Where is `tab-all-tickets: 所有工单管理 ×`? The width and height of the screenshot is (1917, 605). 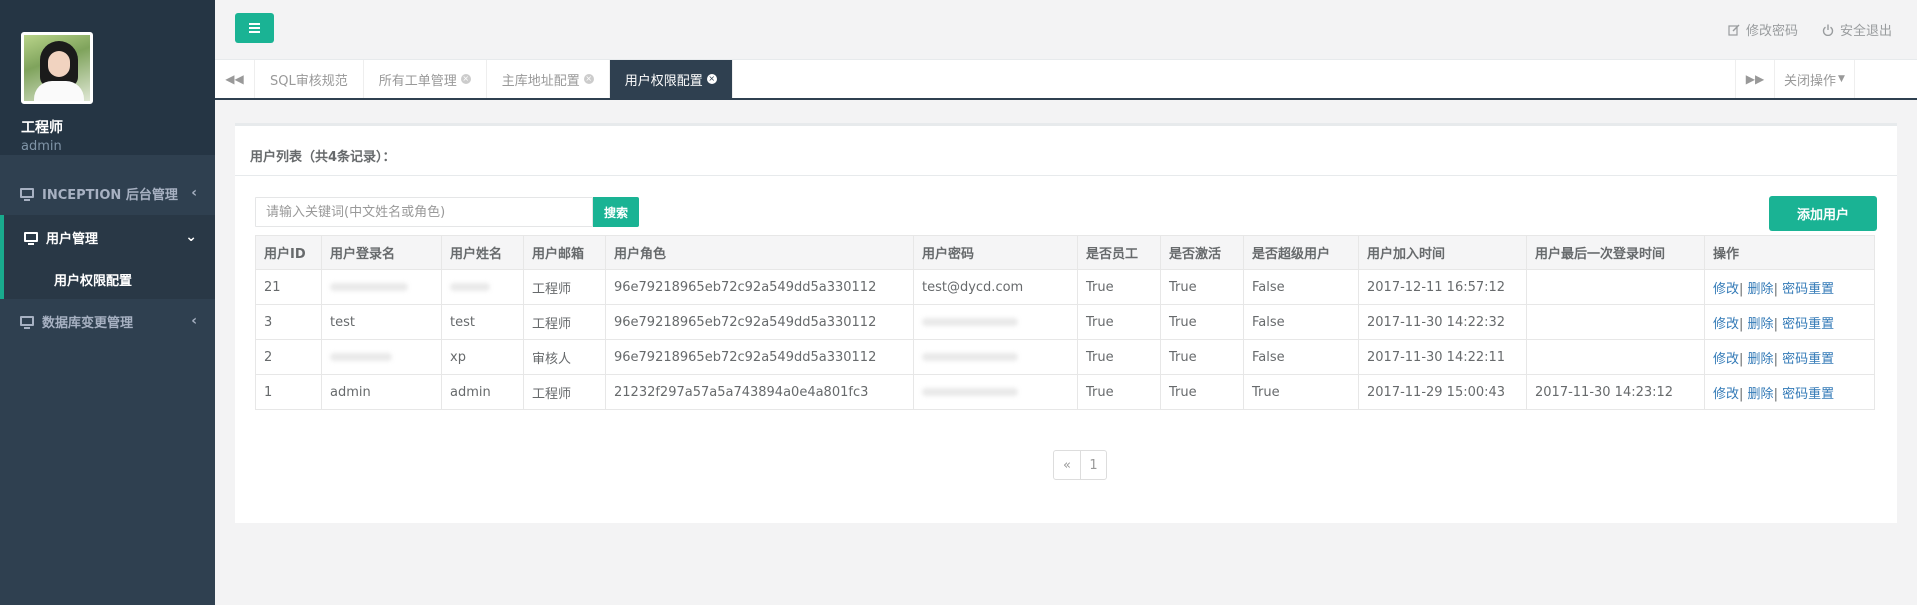
tab-all-tickets: 所有工单管理 × is located at coordinates (425, 79).